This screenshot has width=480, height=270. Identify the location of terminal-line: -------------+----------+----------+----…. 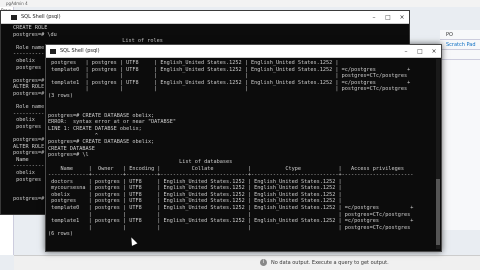
(231, 175).